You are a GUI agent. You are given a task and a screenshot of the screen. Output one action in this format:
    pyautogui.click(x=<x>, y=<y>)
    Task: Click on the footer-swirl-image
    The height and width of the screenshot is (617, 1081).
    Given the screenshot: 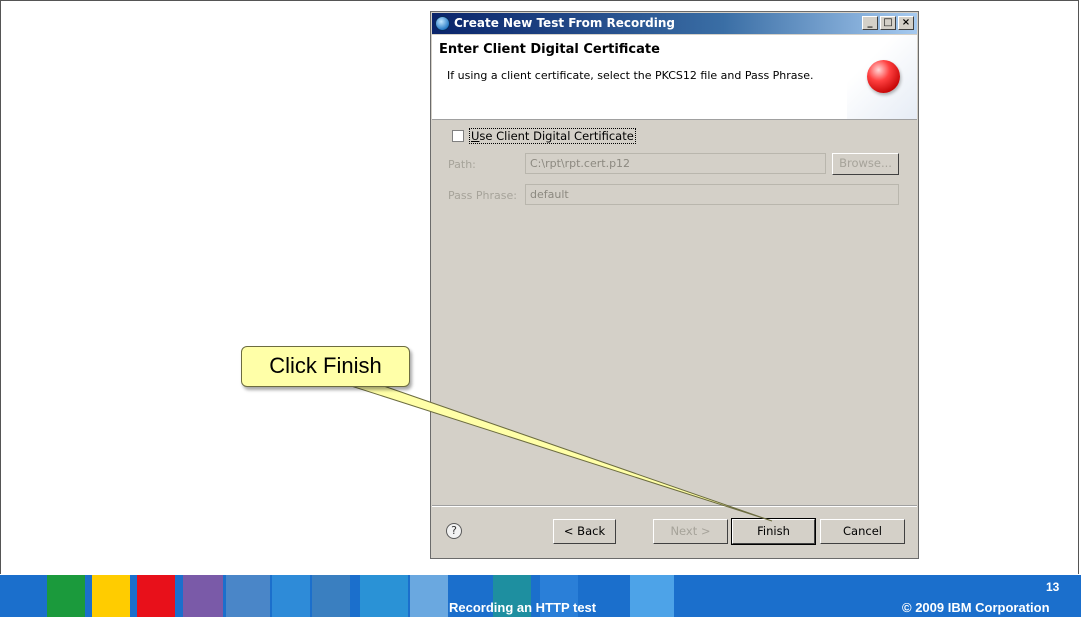 What is the action you would take?
    pyautogui.click(x=291, y=596)
    